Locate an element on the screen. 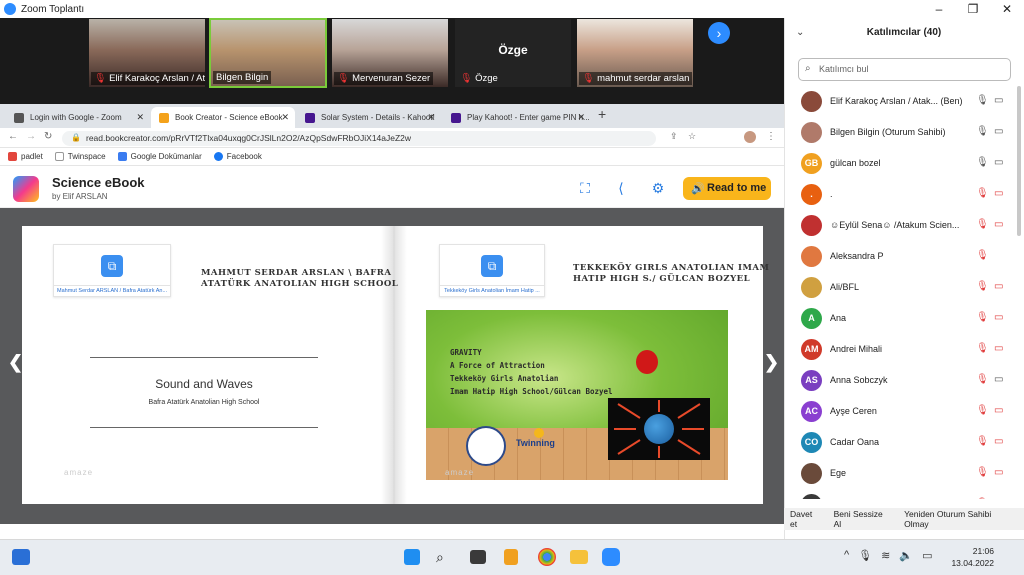 This screenshot has width=1024, height=575. menu-icon: ⋮ is located at coordinates (771, 136).